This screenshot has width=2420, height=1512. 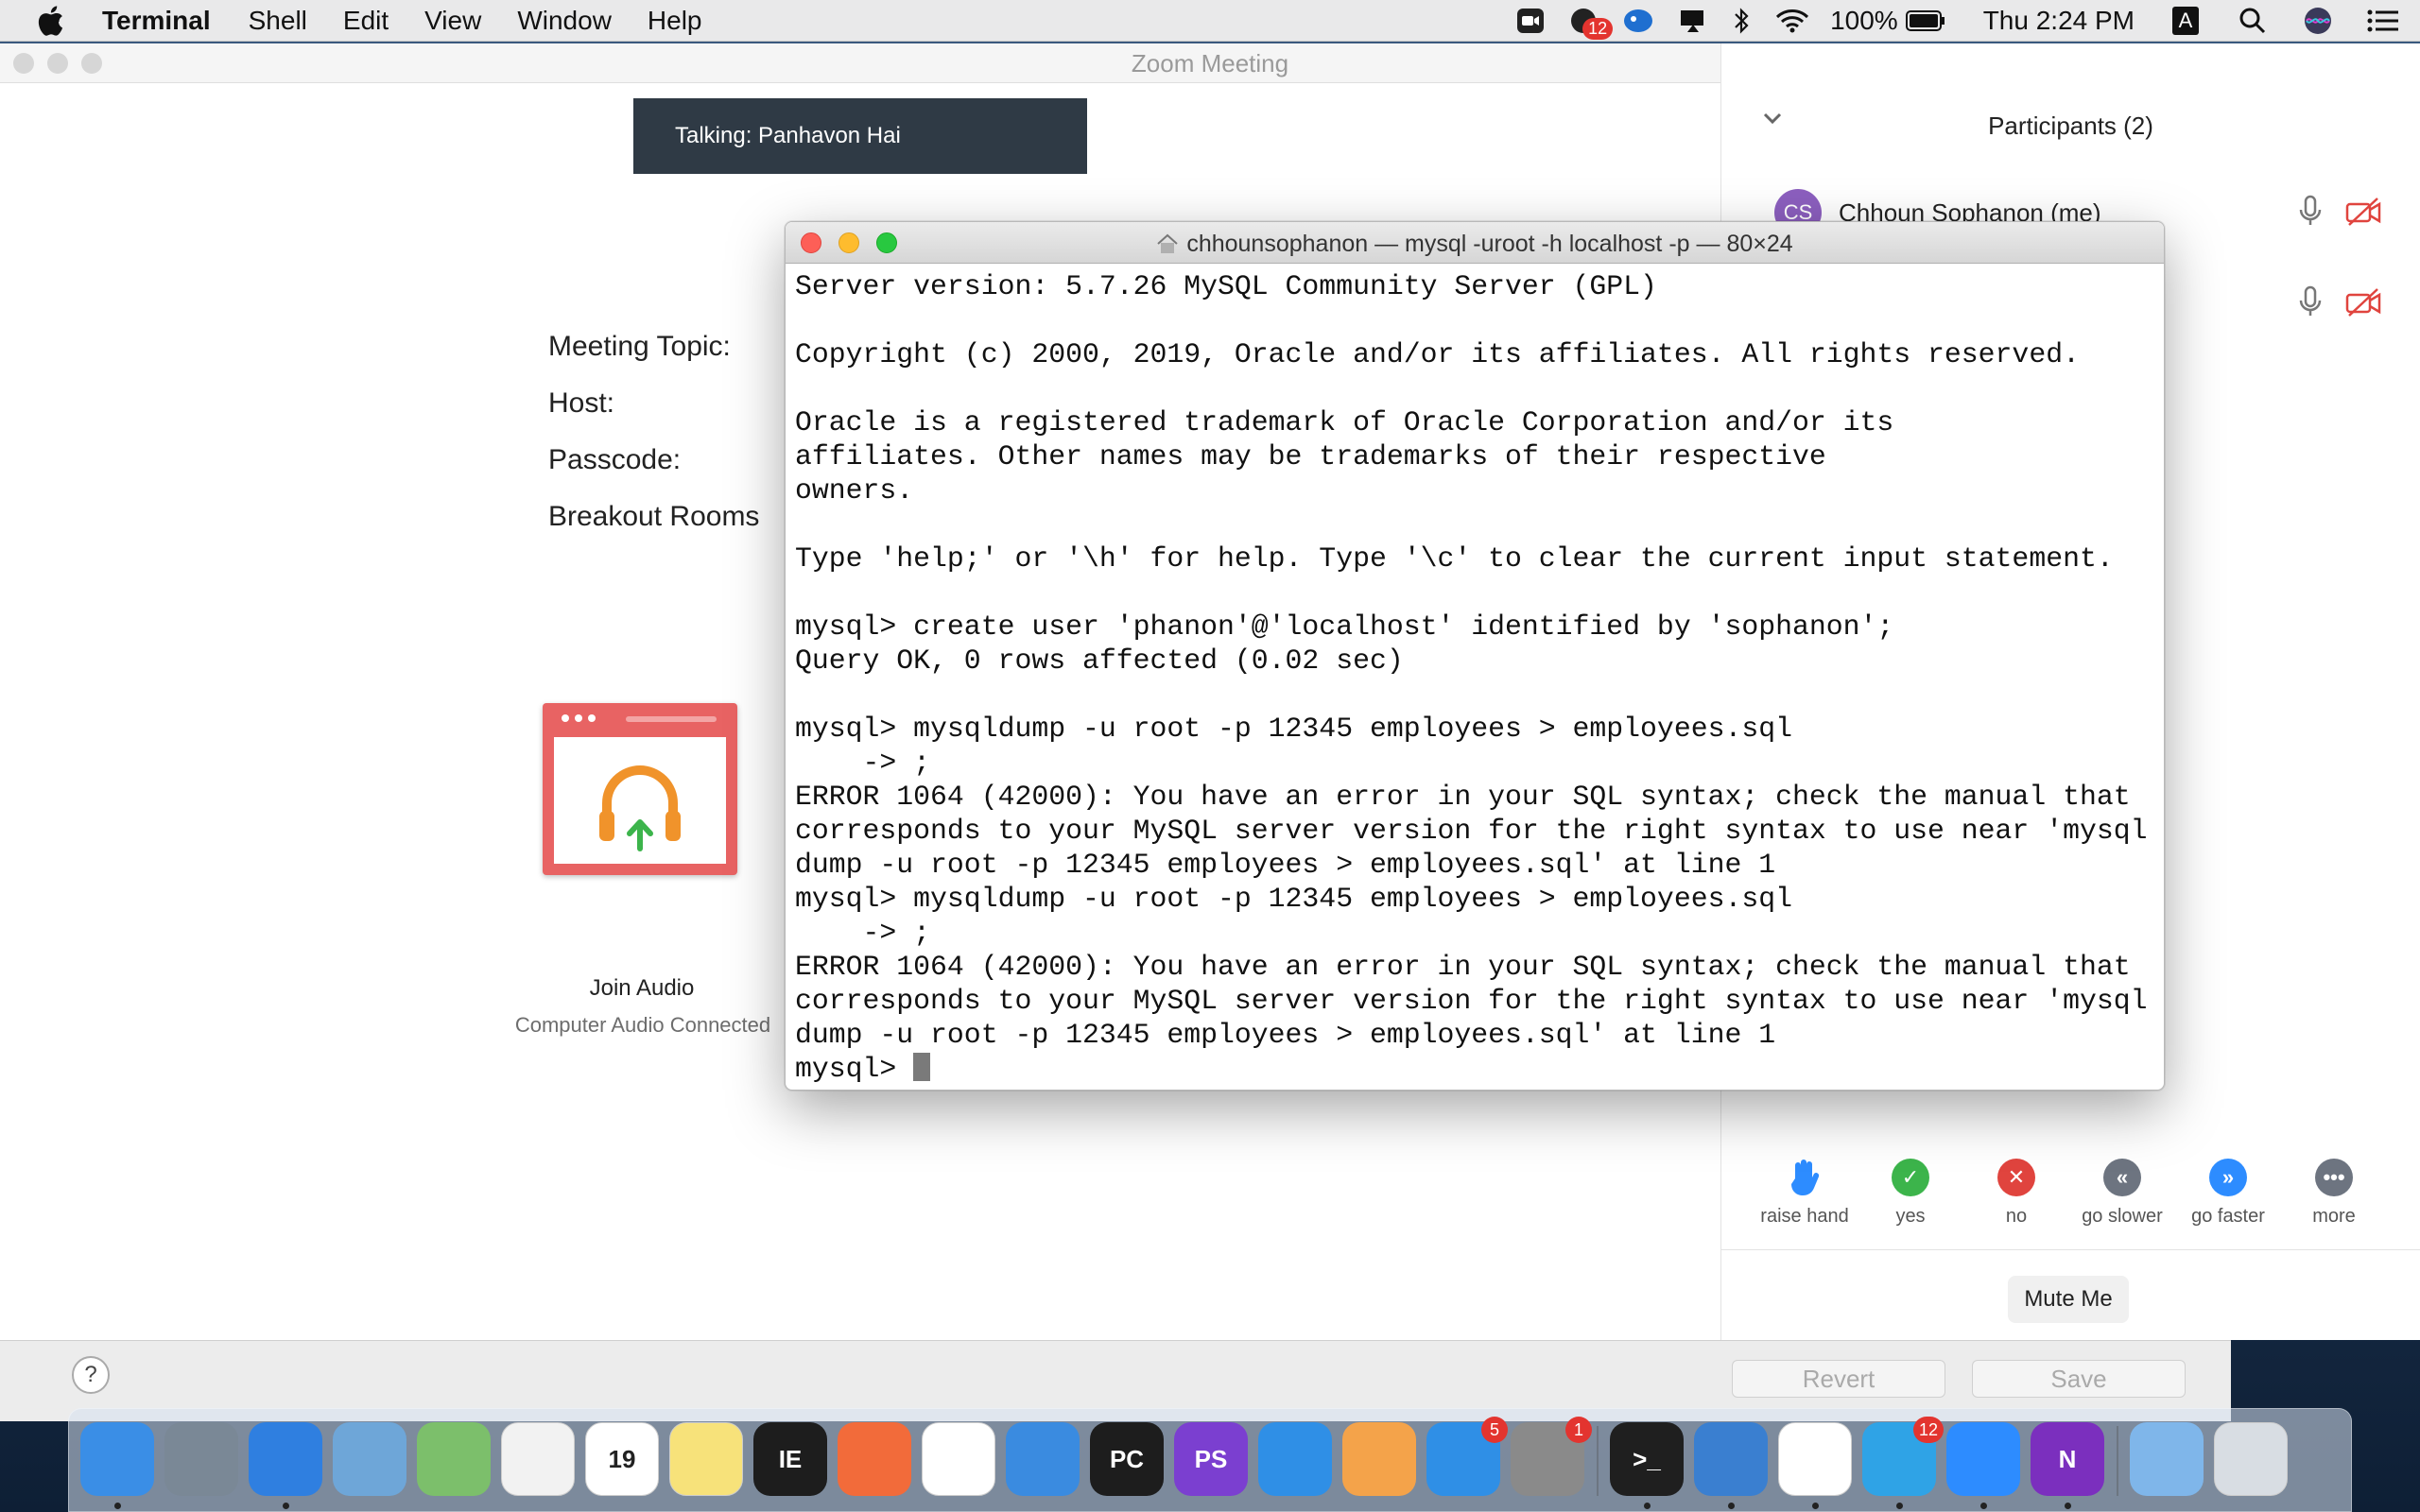 What do you see at coordinates (1467, 1456) in the screenshot?
I see `app-store-icon: 5` at bounding box center [1467, 1456].